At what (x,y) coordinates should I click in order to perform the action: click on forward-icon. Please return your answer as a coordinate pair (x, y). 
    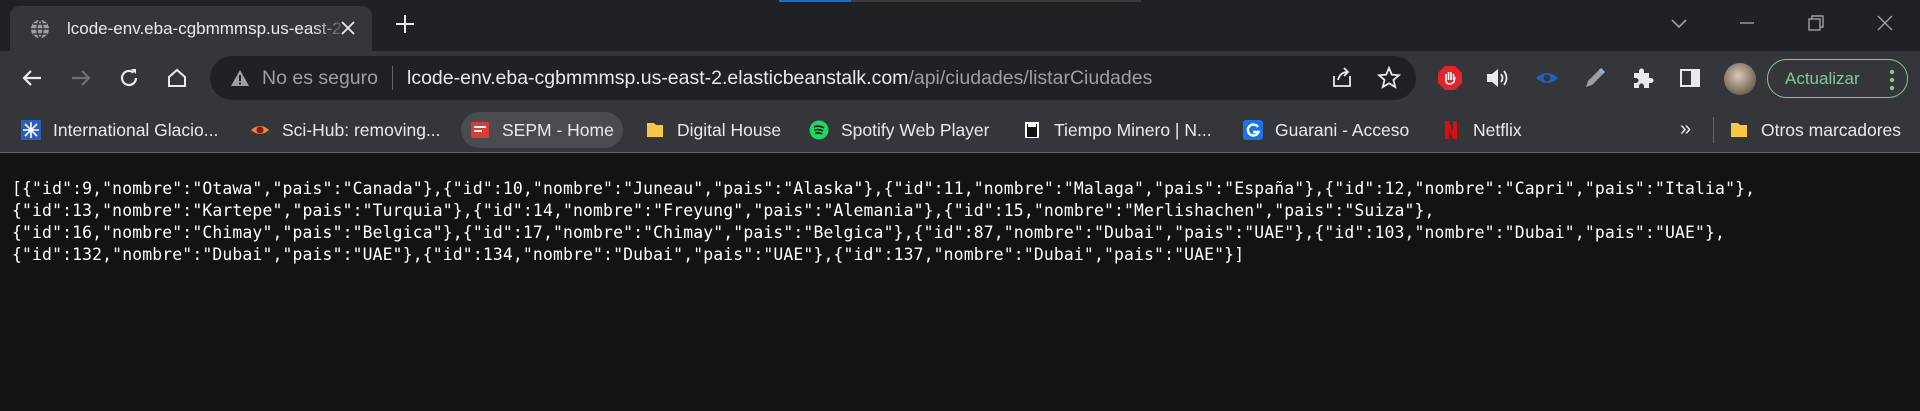
    Looking at the image, I should click on (81, 78).